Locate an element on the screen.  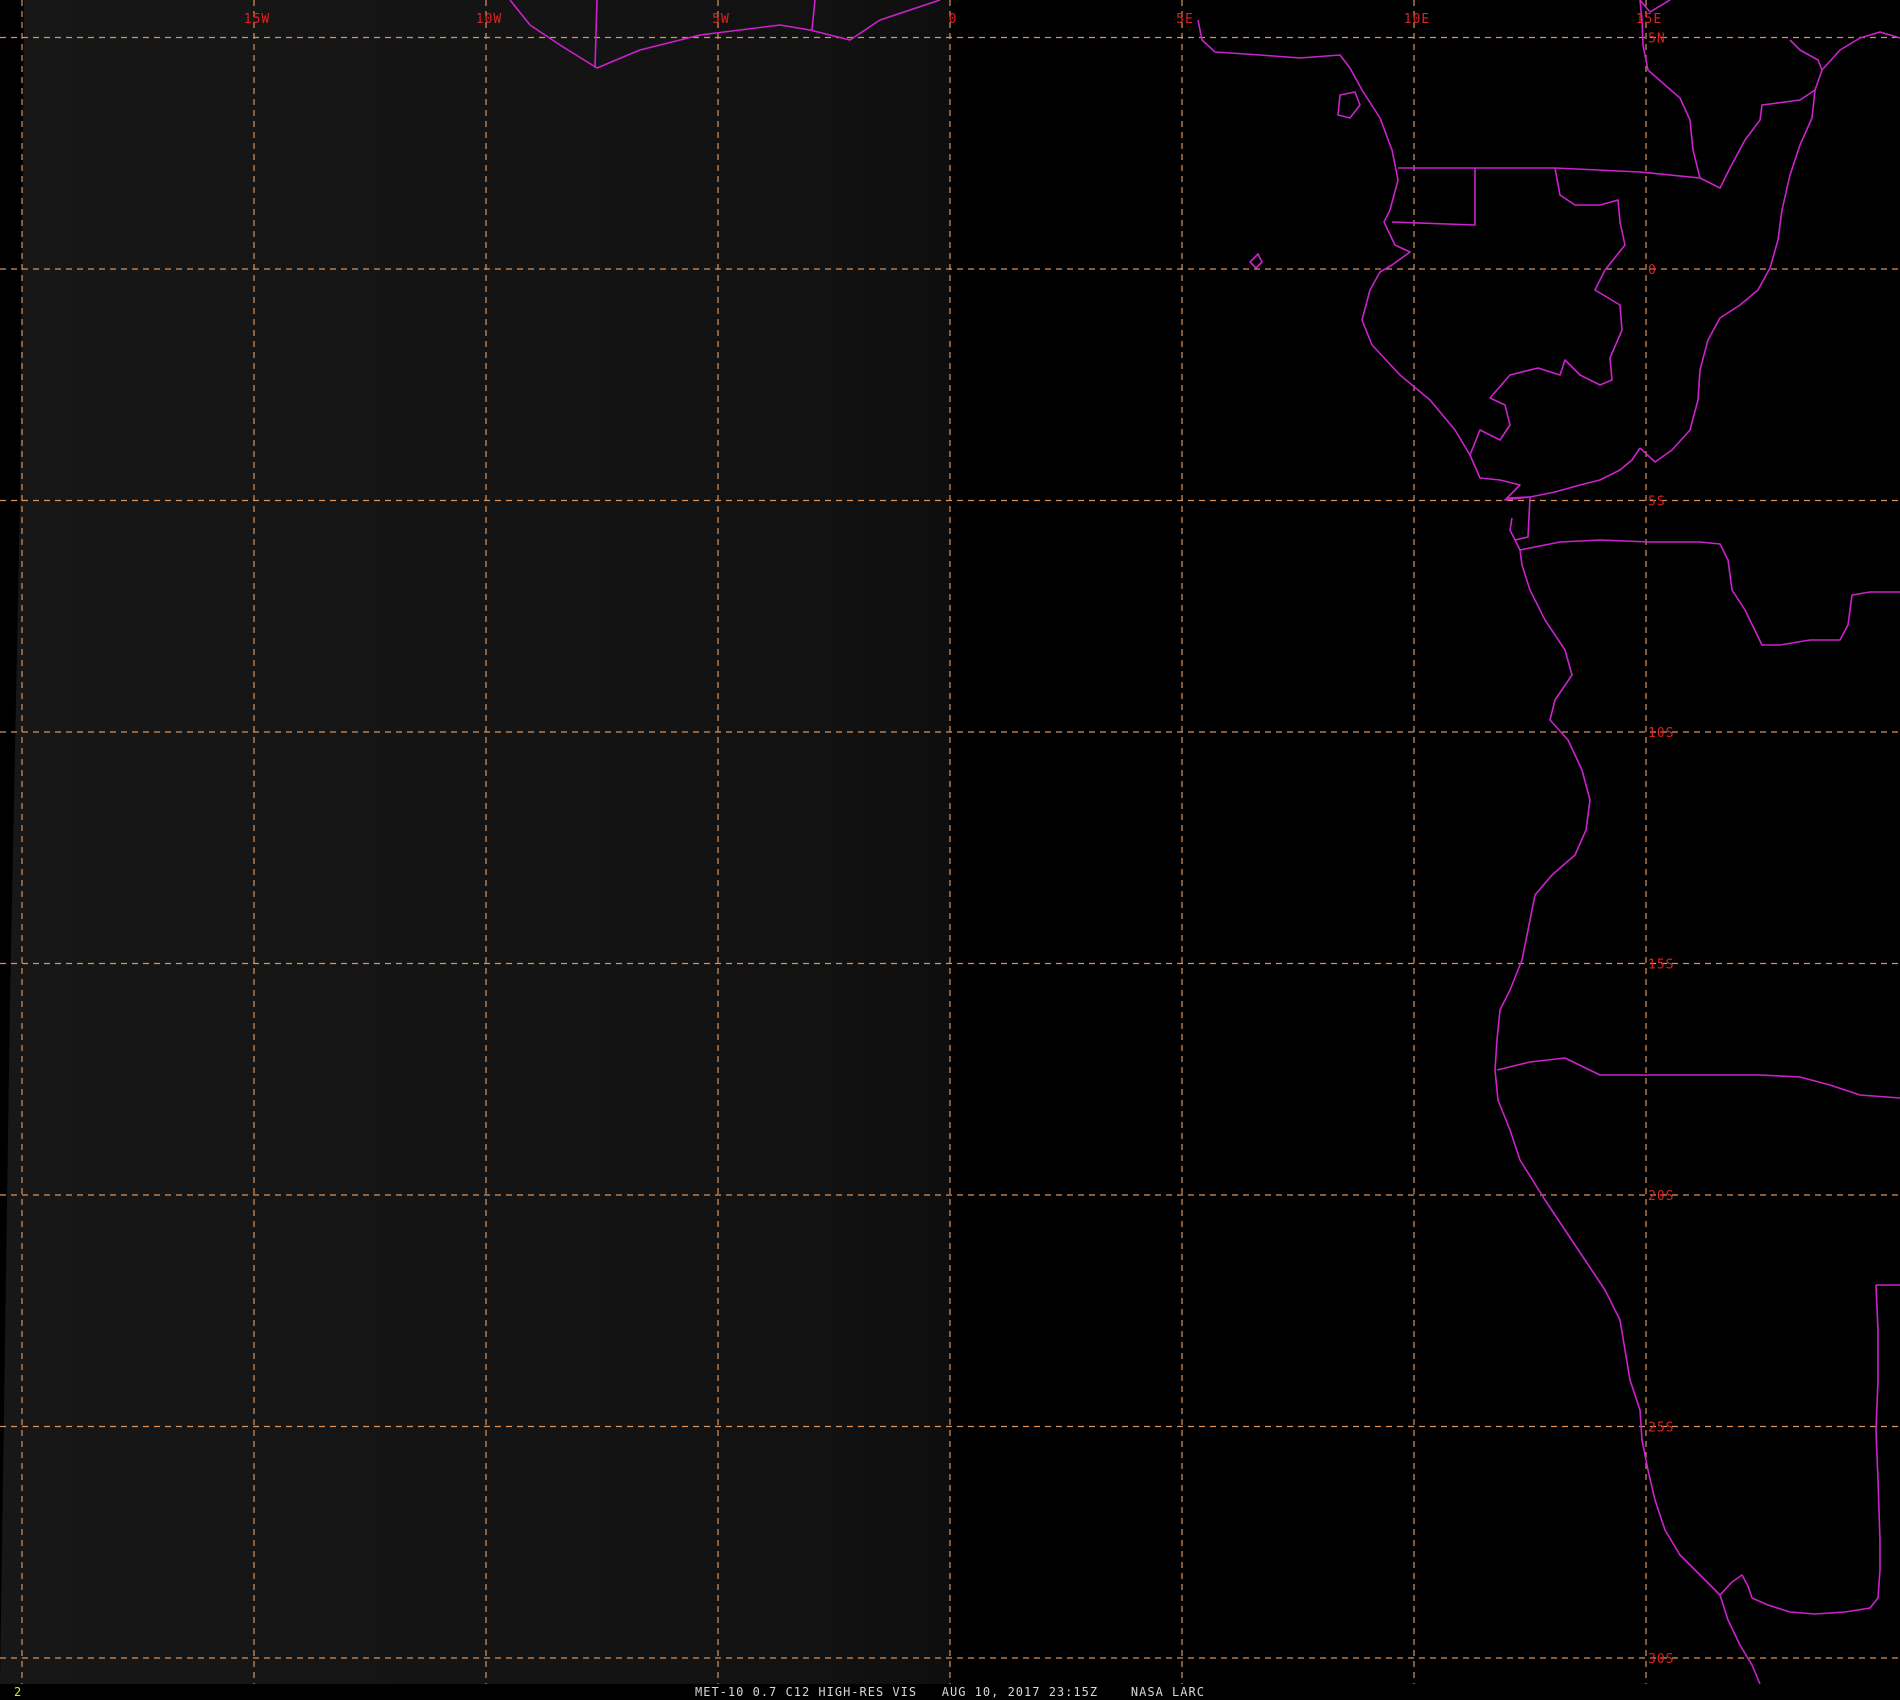
longitude-label: 5W is located at coordinates (721, 19).